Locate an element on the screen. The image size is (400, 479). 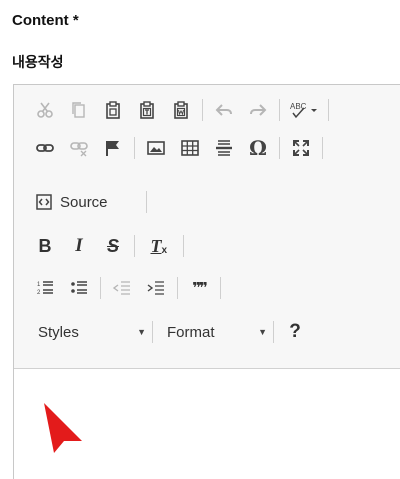
image-icon is located at coordinates (156, 148).